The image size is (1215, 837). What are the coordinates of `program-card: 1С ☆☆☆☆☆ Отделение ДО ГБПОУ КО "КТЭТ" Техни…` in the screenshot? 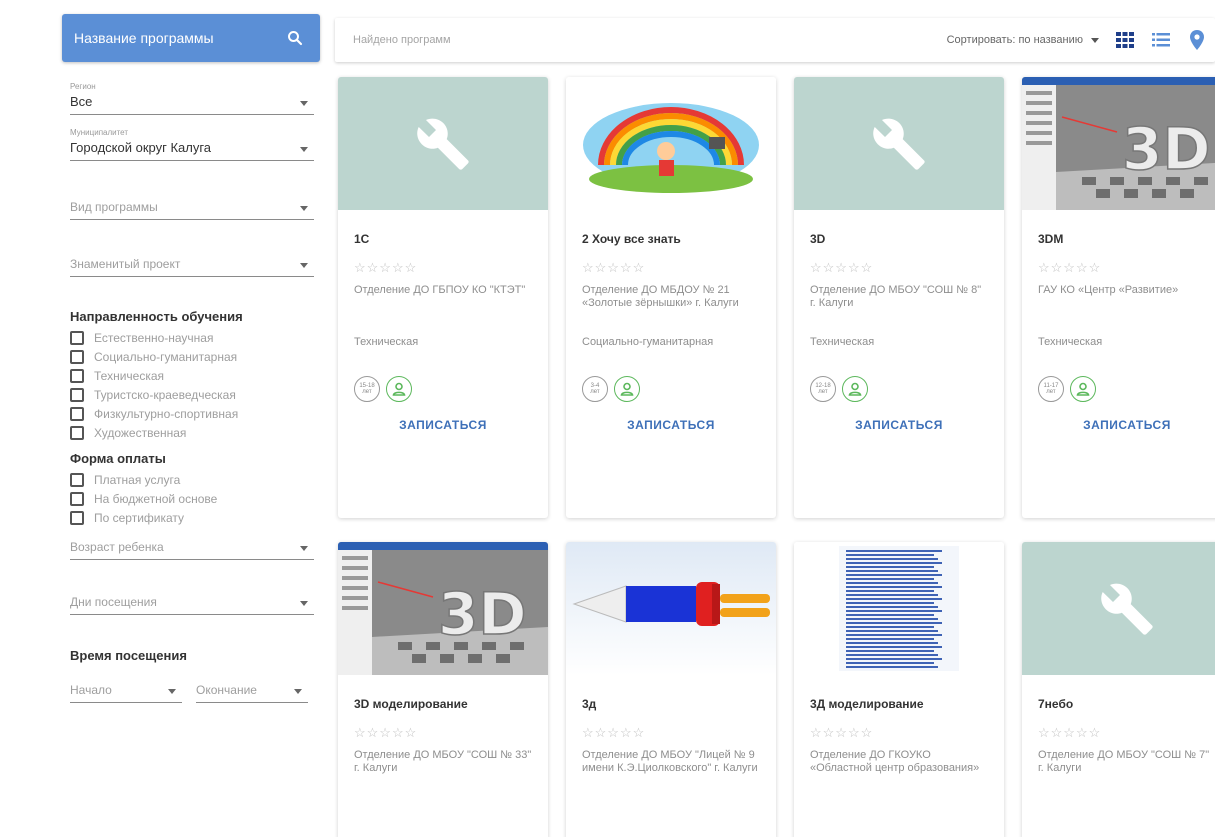 It's located at (443, 297).